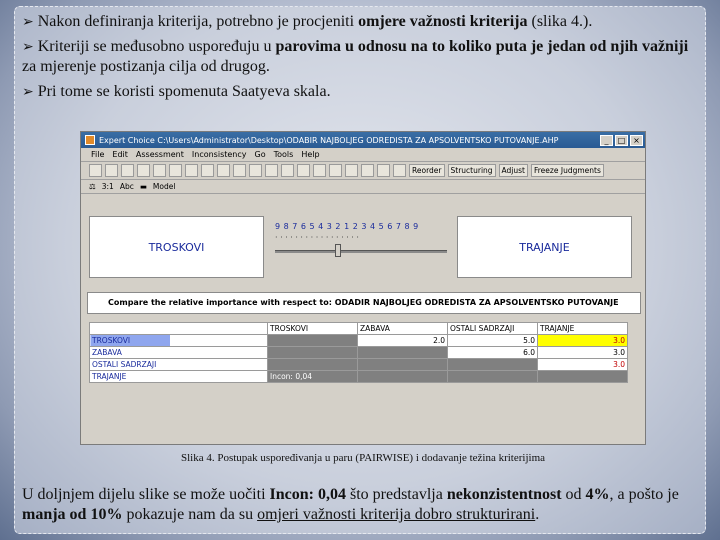  I want to click on reorder-button: Reorder, so click(427, 170).